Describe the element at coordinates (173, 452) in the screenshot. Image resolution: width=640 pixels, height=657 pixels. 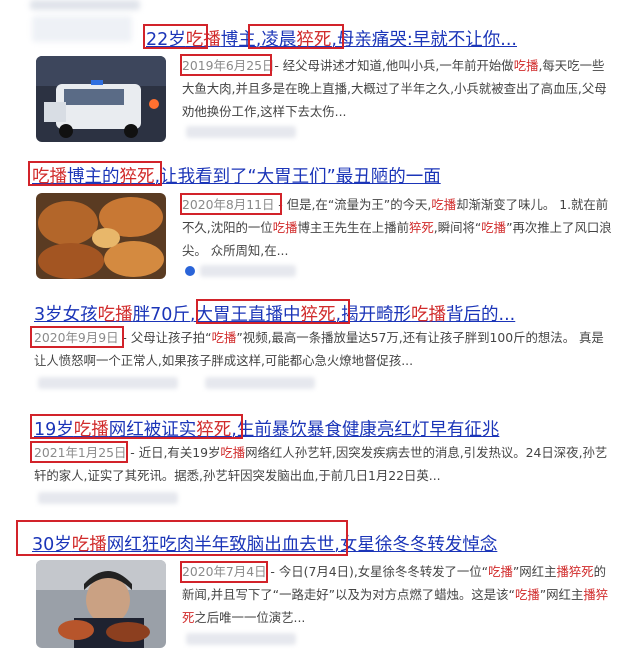
I see `text-segment: - 近日,有关19岁` at that location.